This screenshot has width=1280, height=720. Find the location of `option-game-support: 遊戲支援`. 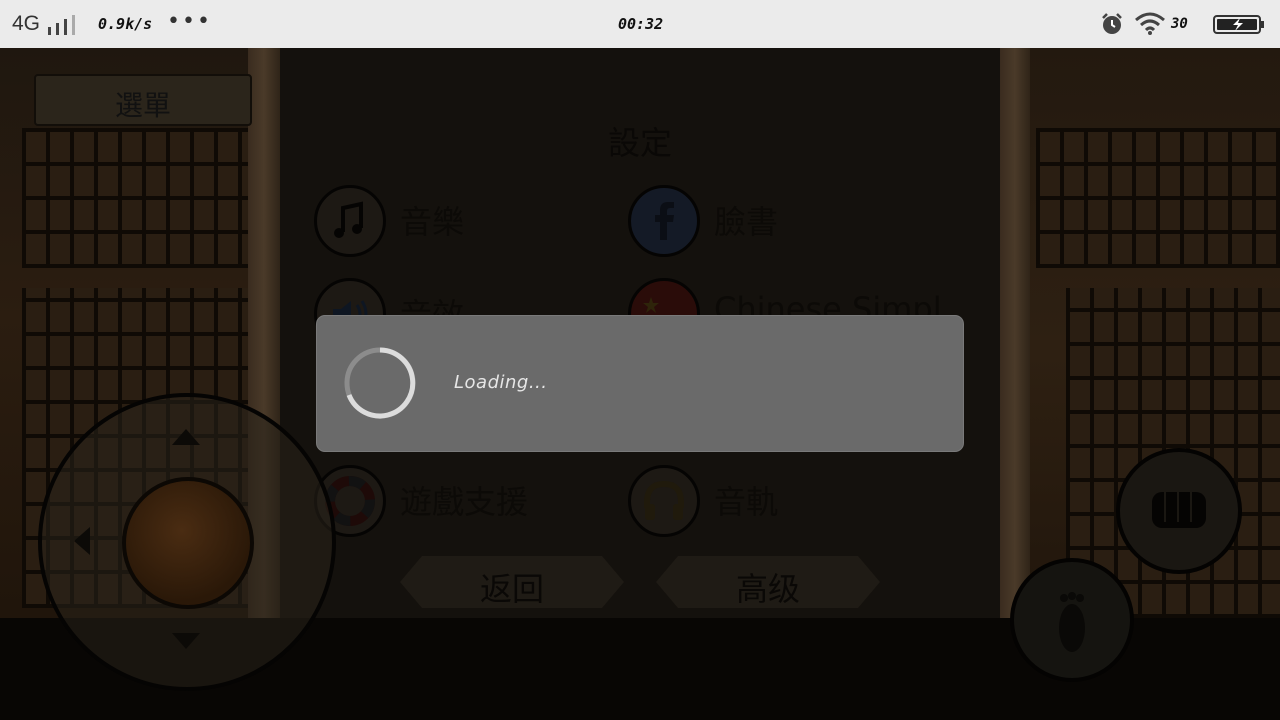

option-game-support: 遊戲支援 is located at coordinates (464, 501).